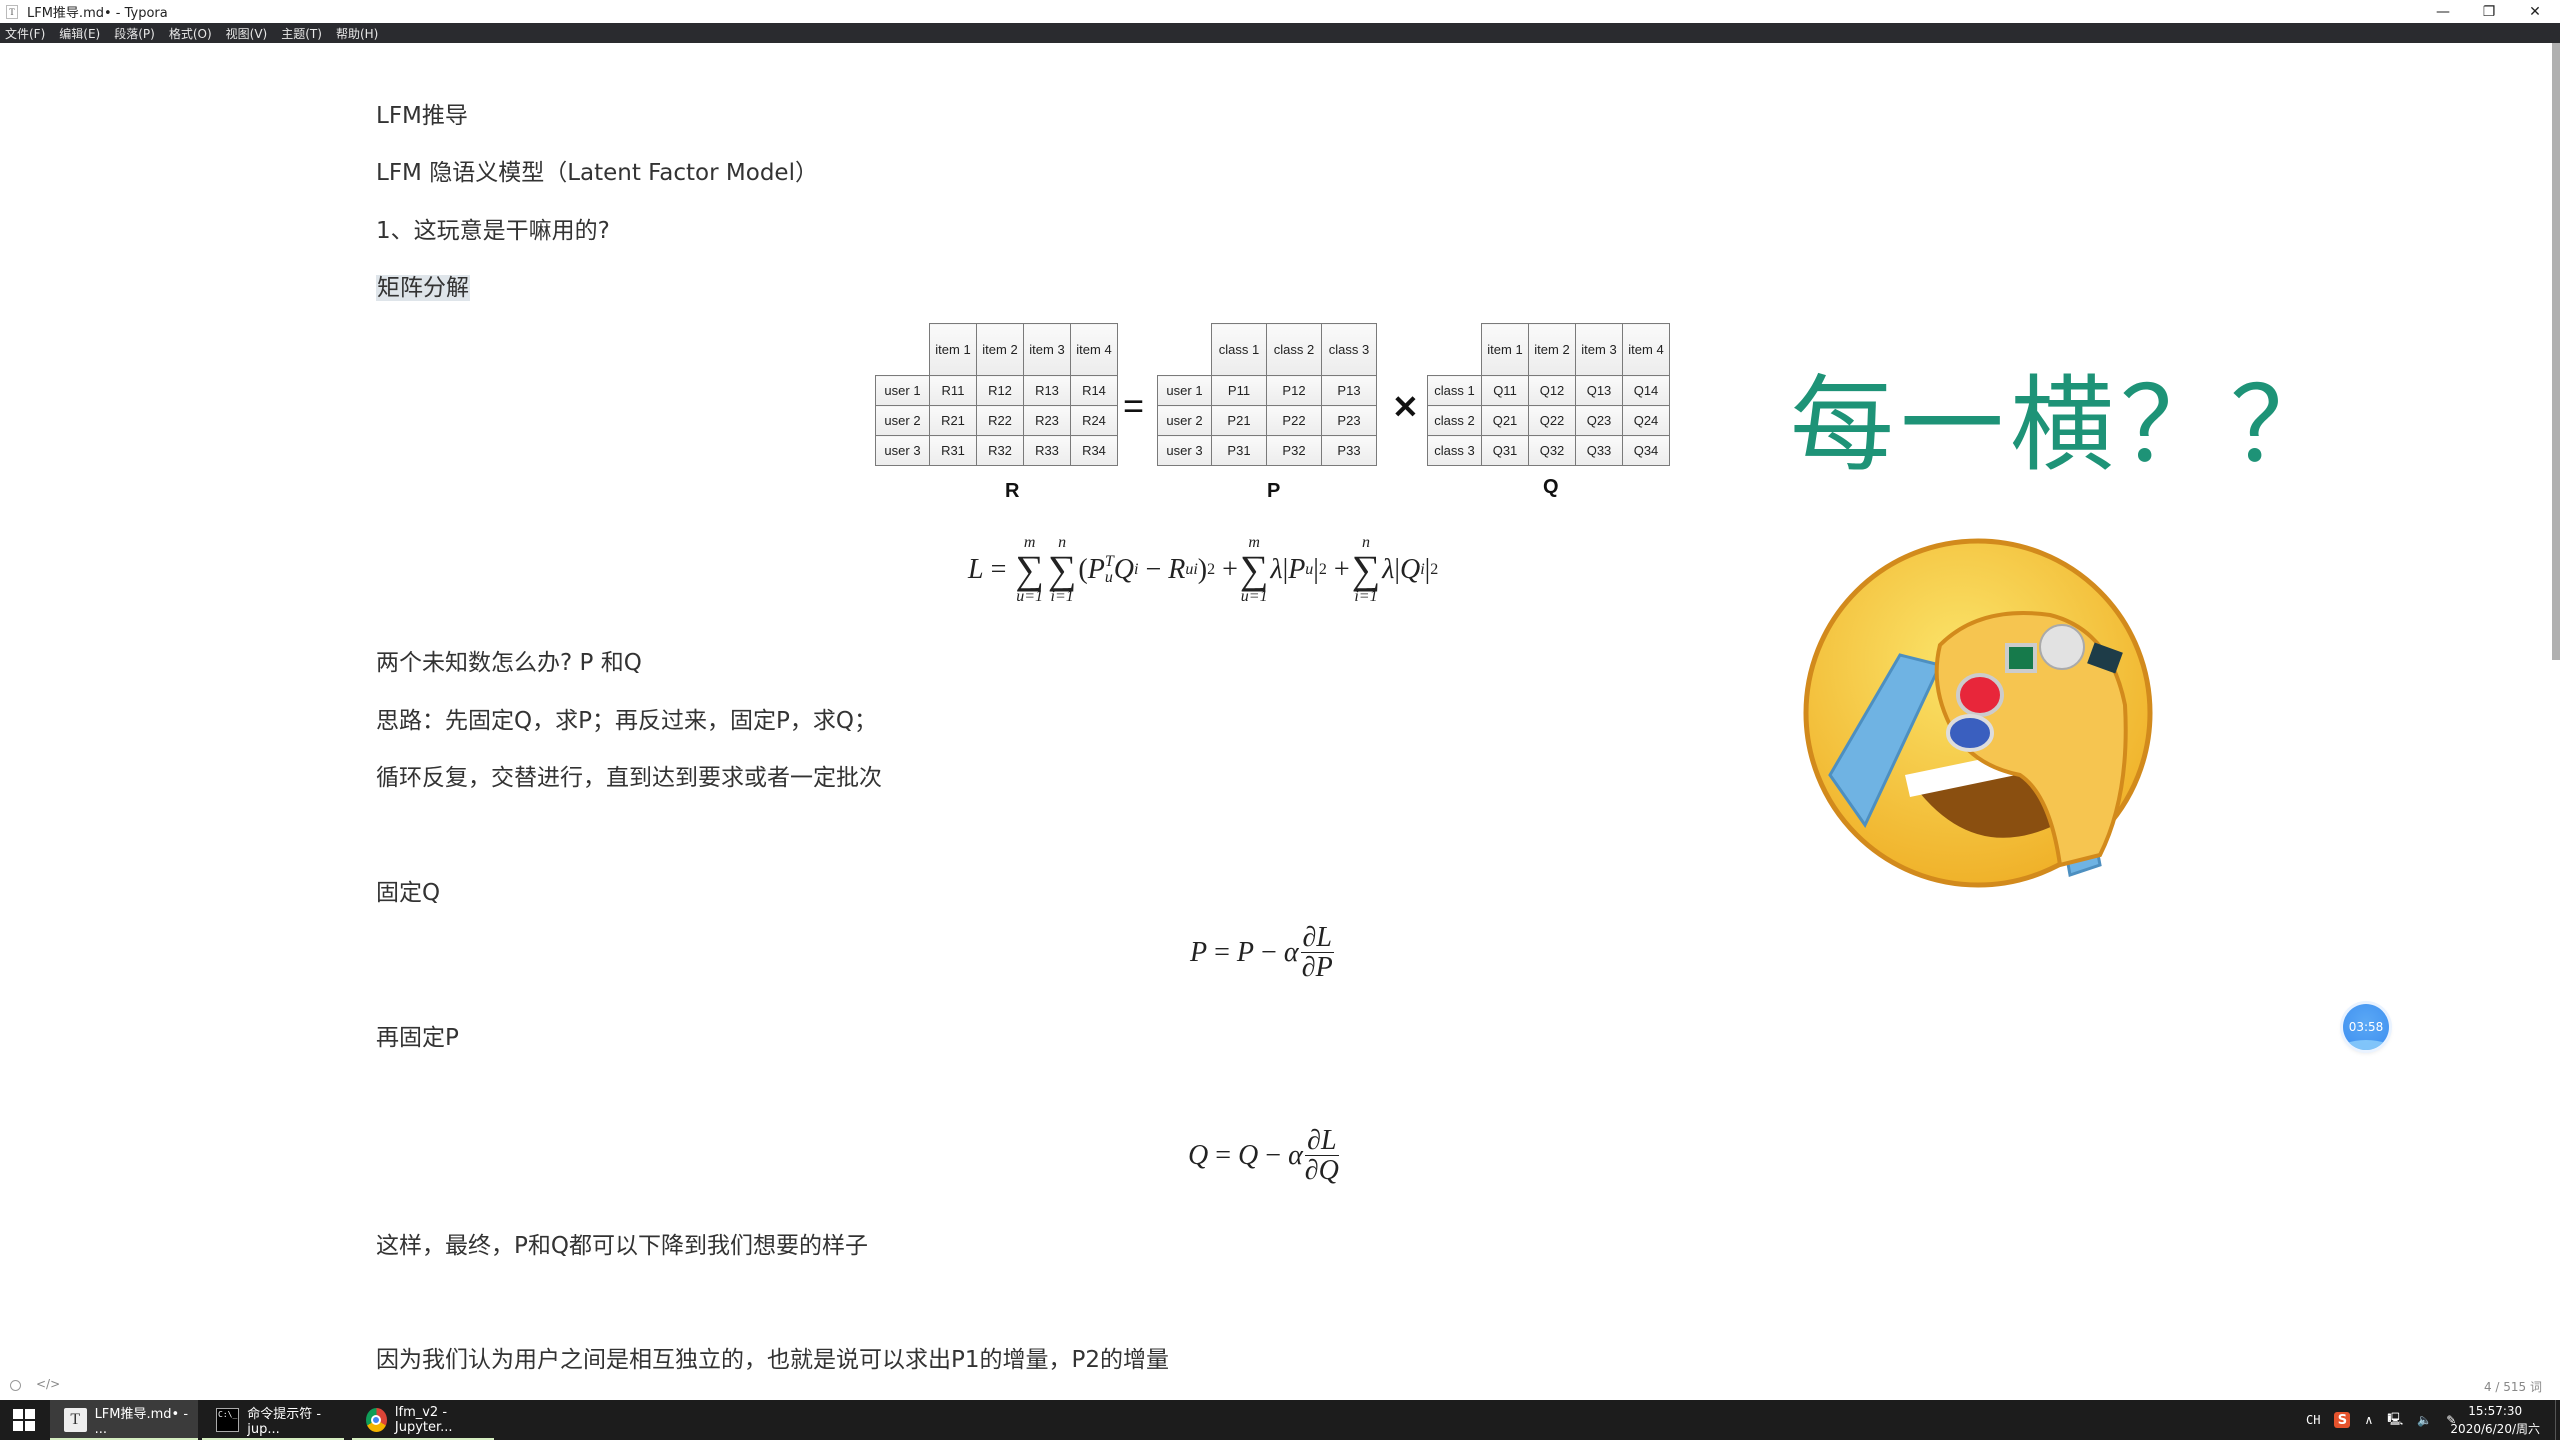 Image resolution: width=2560 pixels, height=1440 pixels. Describe the element at coordinates (1646, 420) in the screenshot. I see `matrix-cell: Q24` at that location.